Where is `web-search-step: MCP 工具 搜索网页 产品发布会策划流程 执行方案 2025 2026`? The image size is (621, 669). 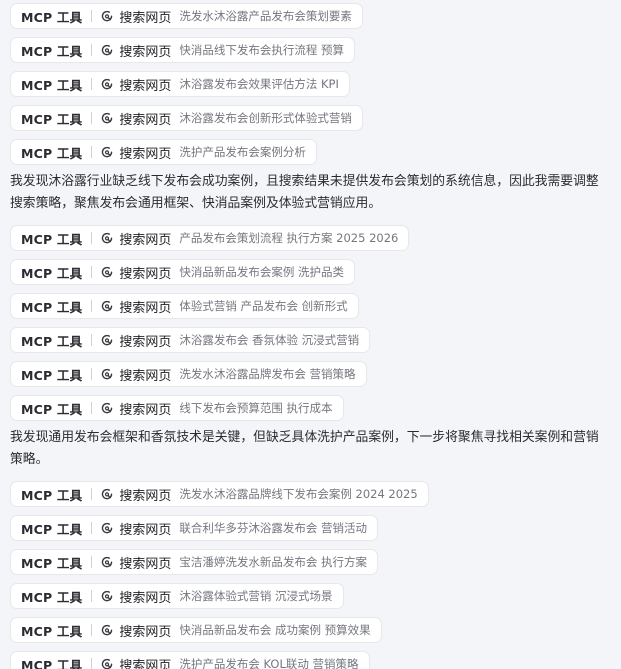 web-search-step: MCP 工具 搜索网页 产品发布会策划流程 执行方案 2025 2026 is located at coordinates (210, 238).